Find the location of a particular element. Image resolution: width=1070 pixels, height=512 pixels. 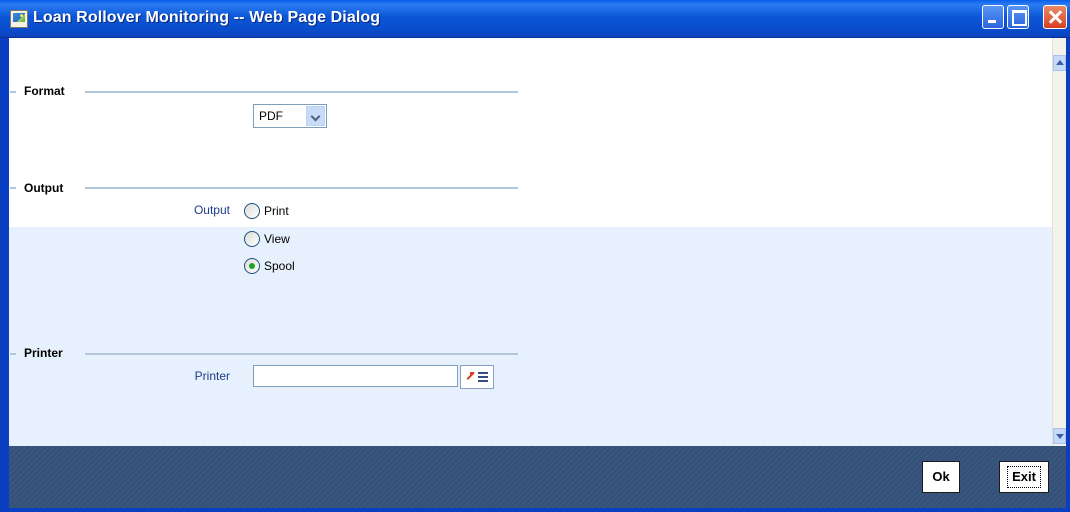

format-select: PDF is located at coordinates (290, 116).